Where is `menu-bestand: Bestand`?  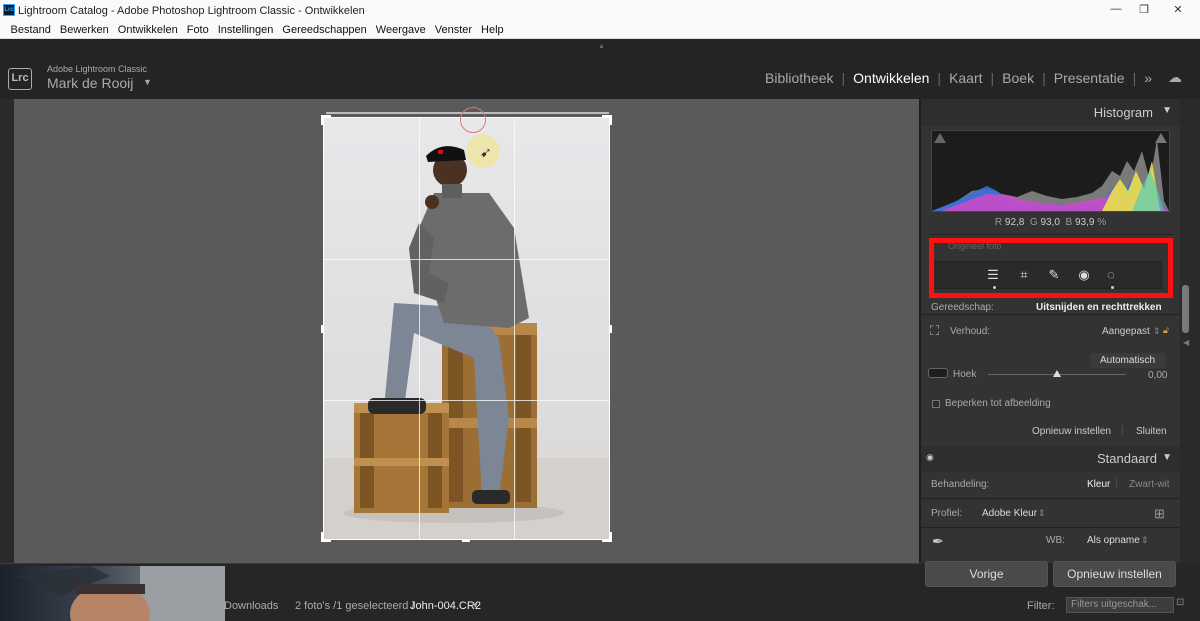 menu-bestand: Bestand is located at coordinates (30, 30).